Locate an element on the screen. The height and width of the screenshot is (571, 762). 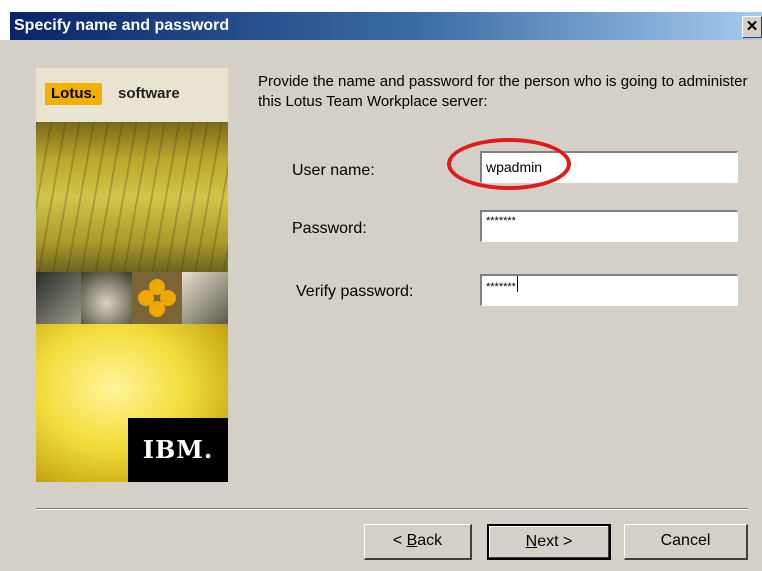
photo-strip-cell-lotus is located at coordinates (157, 298).